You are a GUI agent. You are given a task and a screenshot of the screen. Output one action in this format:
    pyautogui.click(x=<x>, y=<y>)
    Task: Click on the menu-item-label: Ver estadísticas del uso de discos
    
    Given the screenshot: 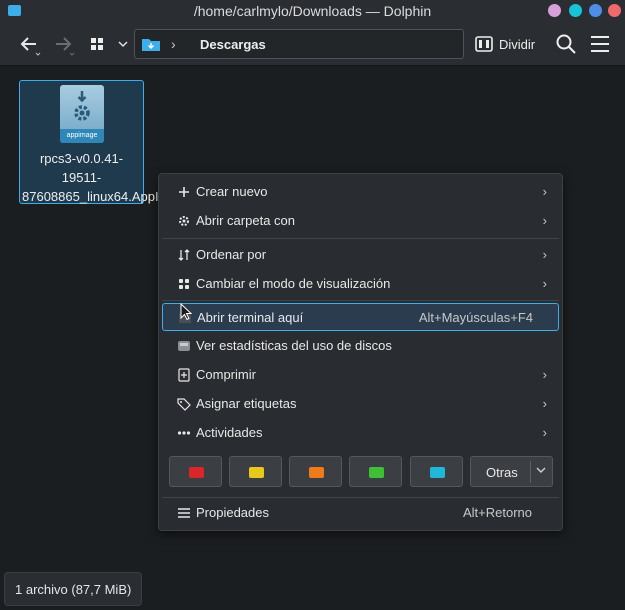 What is the action you would take?
    pyautogui.click(x=294, y=345)
    